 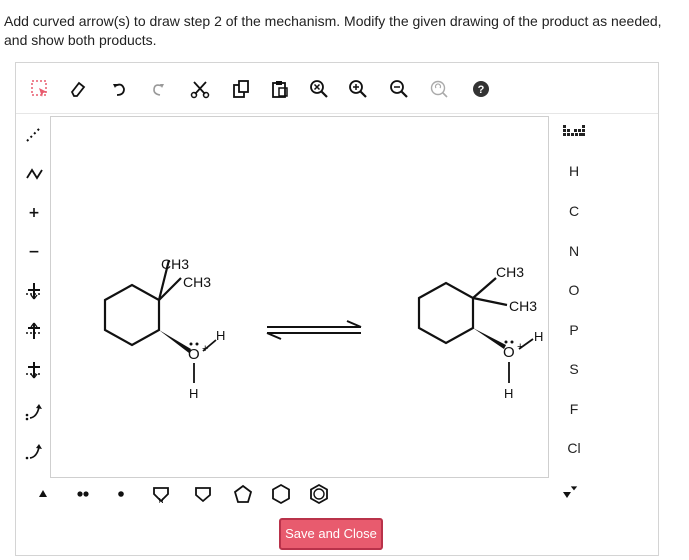 What do you see at coordinates (193, 393) in the screenshot?
I see `left-h-bottom: H` at bounding box center [193, 393].